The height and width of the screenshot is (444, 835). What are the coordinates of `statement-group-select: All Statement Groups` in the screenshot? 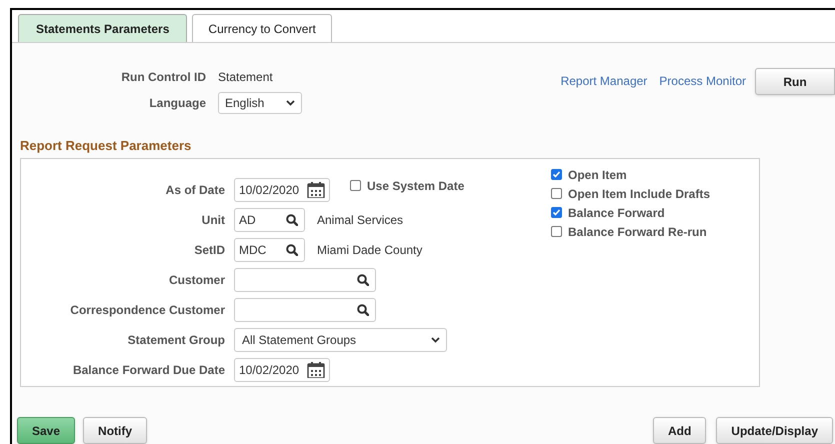 It's located at (340, 340).